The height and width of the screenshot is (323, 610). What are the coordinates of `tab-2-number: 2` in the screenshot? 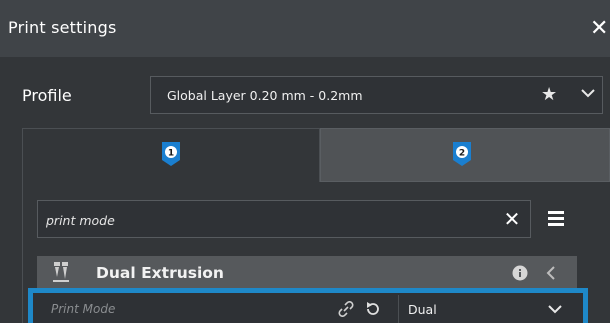 It's located at (462, 154).